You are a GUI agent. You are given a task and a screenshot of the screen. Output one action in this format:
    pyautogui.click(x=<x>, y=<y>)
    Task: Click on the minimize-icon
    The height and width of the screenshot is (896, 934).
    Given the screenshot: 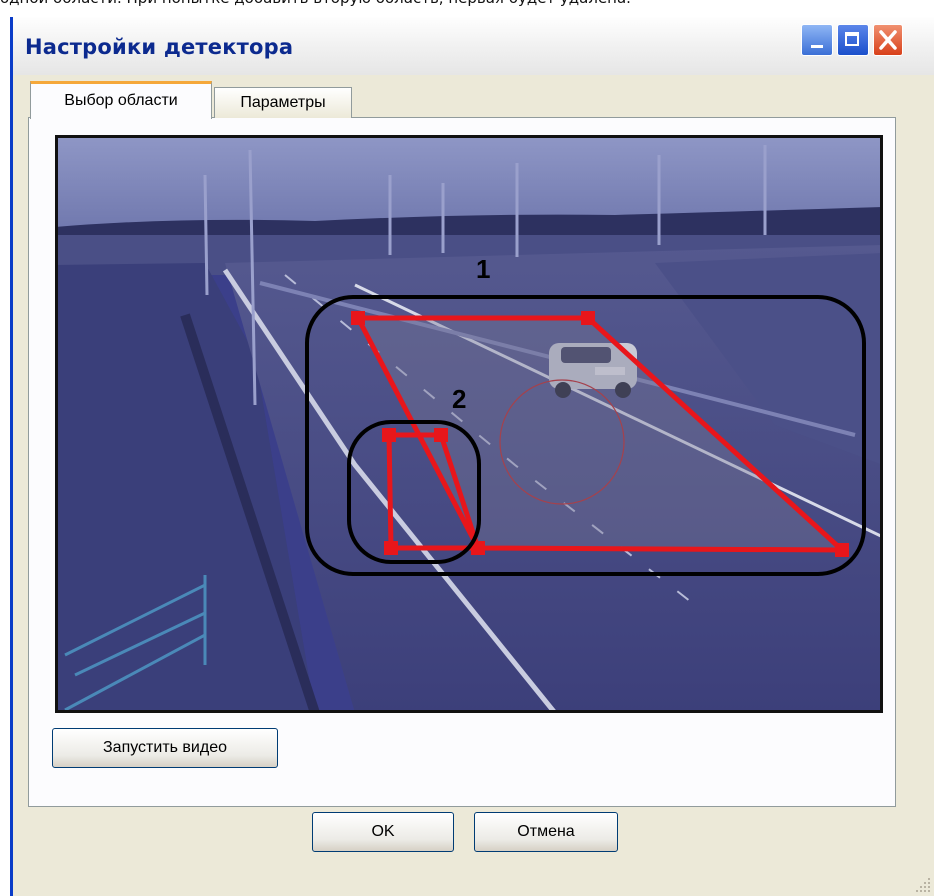 What is the action you would take?
    pyautogui.click(x=817, y=46)
    